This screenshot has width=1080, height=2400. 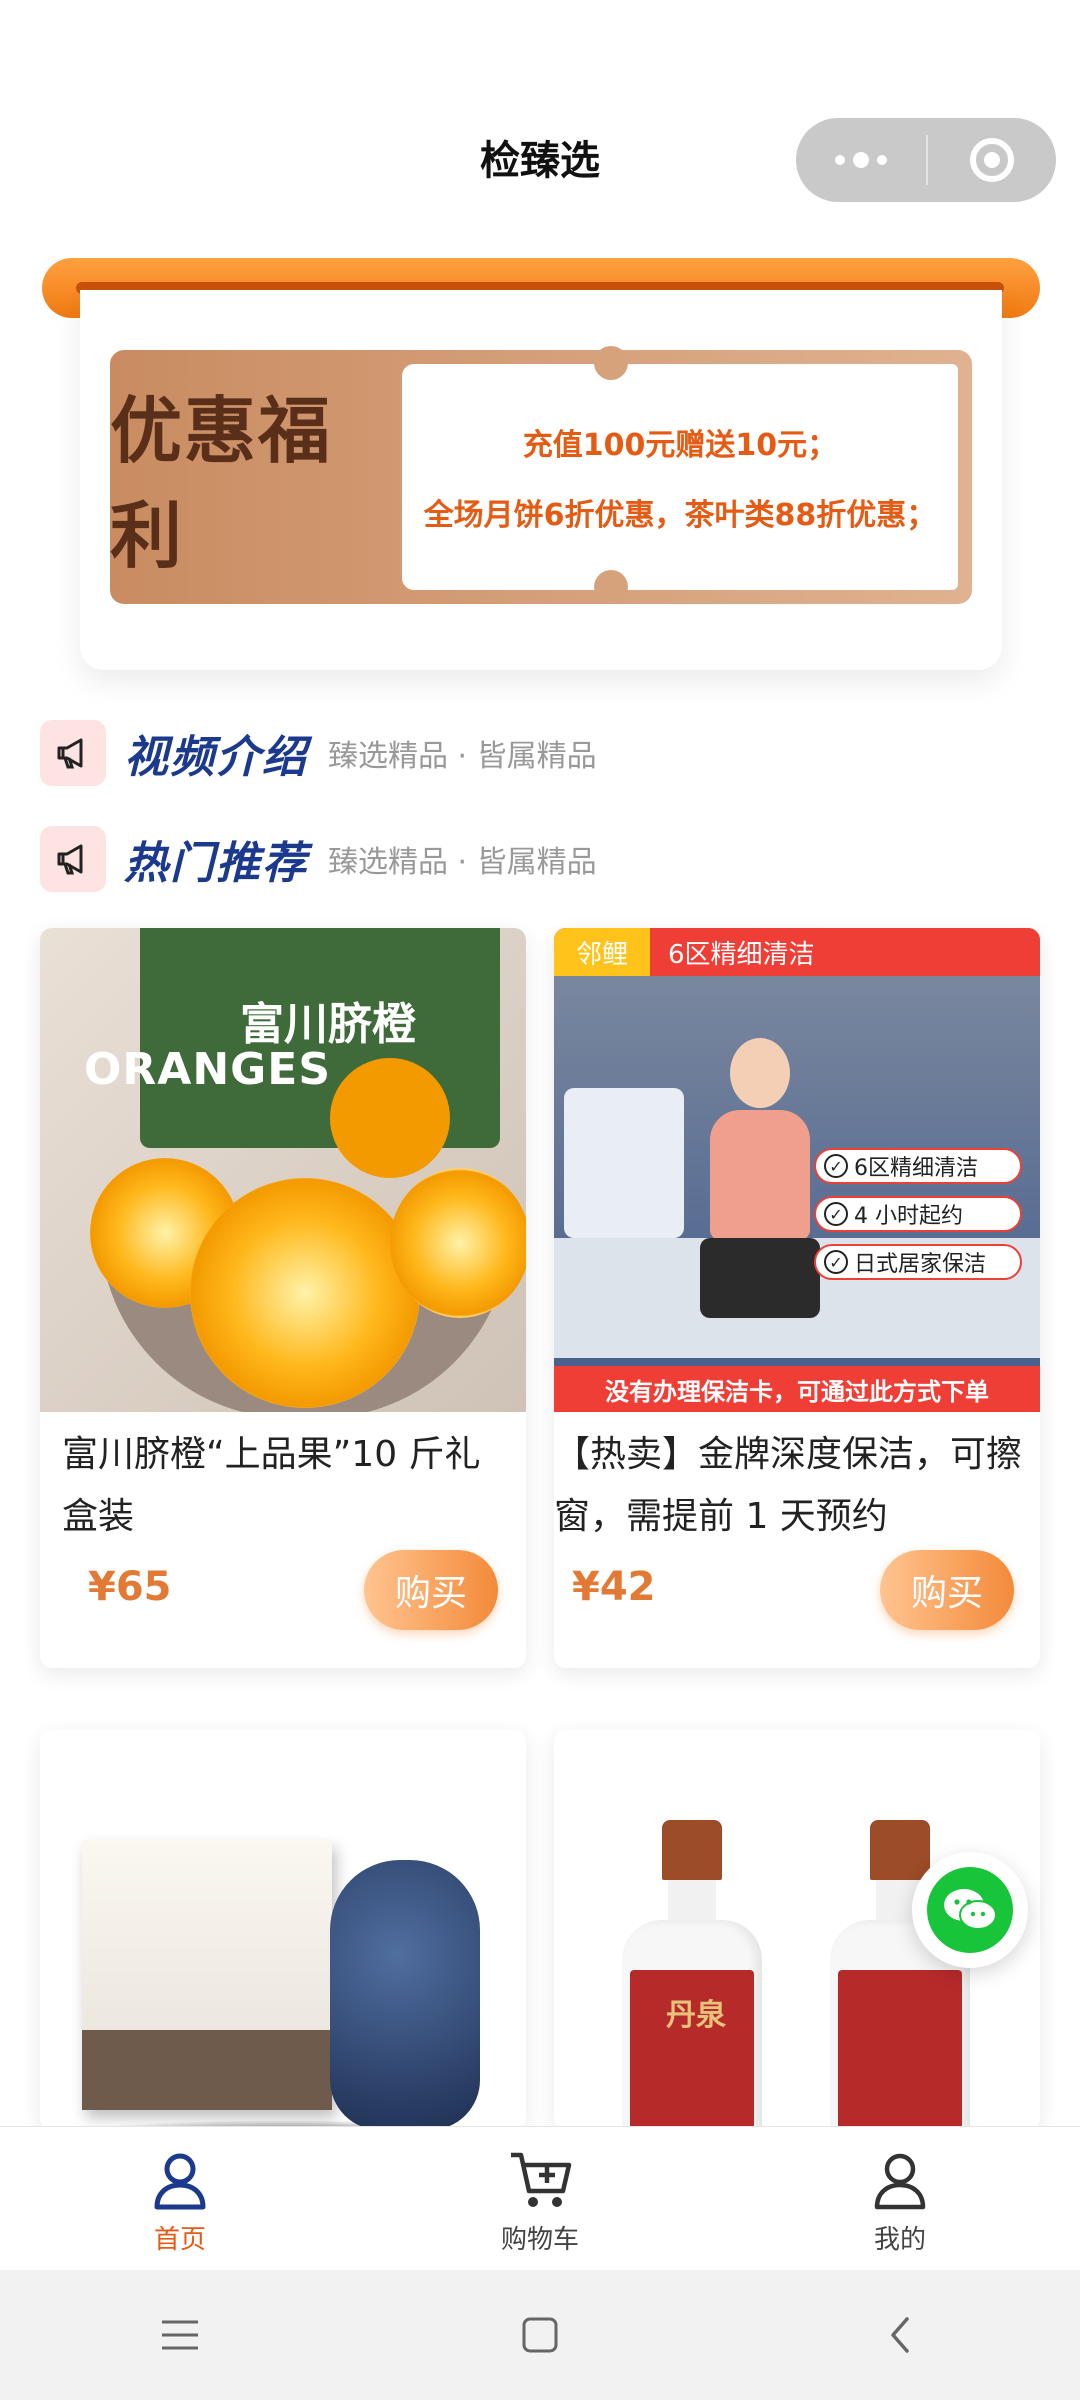 I want to click on promo-details: 充值100元赠送10元； 全场月饼6折优惠，茶叶类88折优惠；, so click(x=680, y=477).